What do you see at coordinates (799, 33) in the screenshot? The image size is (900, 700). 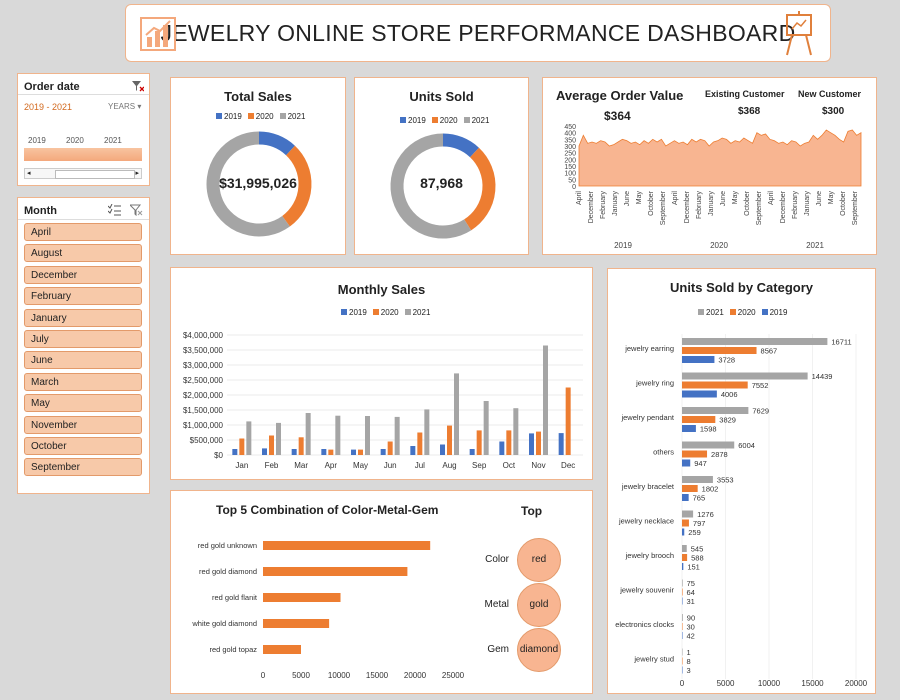 I see `presentation-easel-icon` at bounding box center [799, 33].